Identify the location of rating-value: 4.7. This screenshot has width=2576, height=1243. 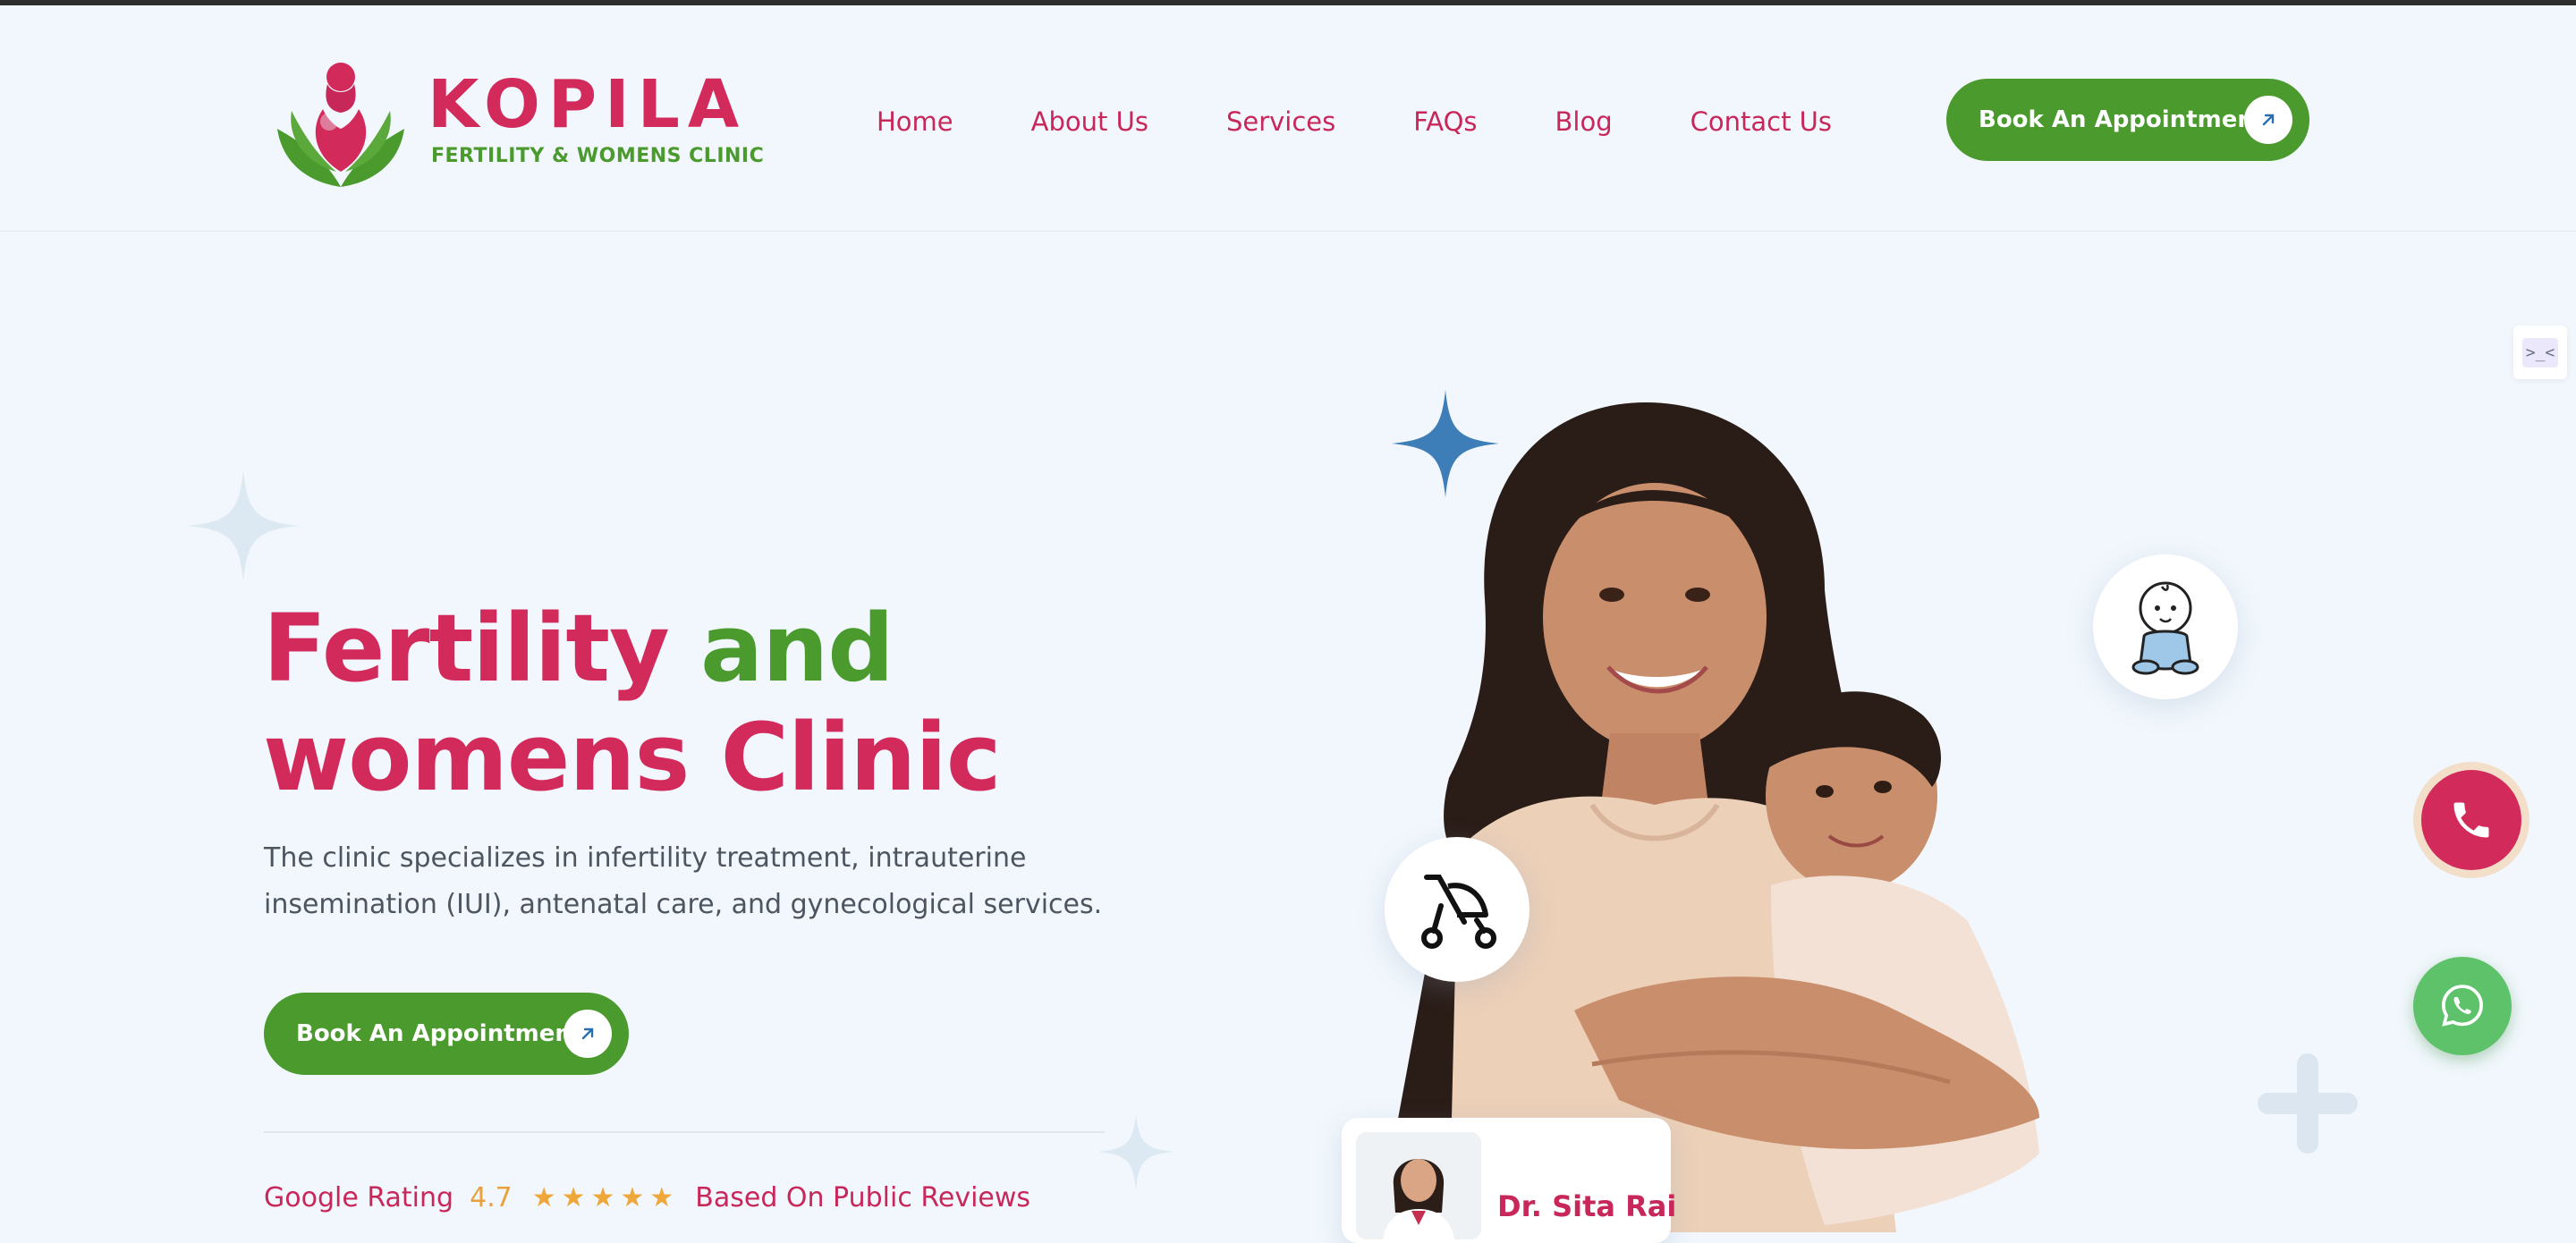
(491, 1197).